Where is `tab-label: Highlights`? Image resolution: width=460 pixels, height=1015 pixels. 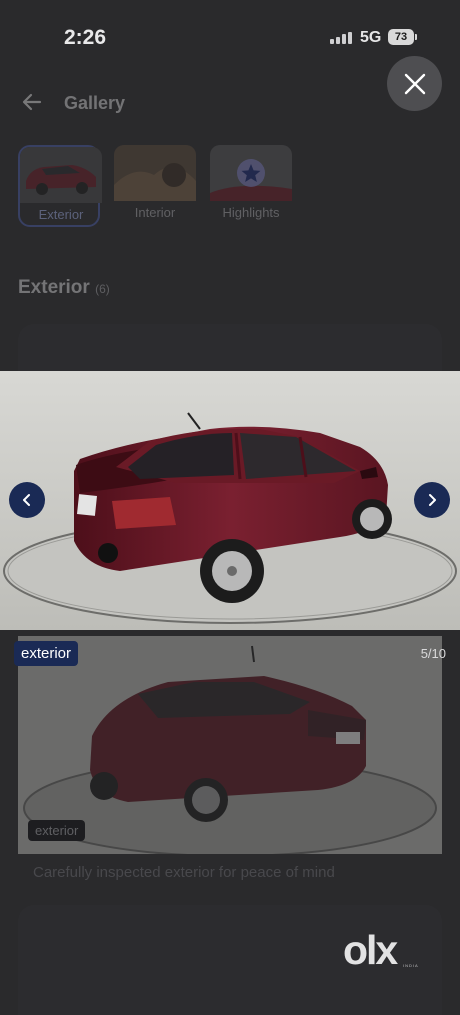 tab-label: Highlights is located at coordinates (251, 212).